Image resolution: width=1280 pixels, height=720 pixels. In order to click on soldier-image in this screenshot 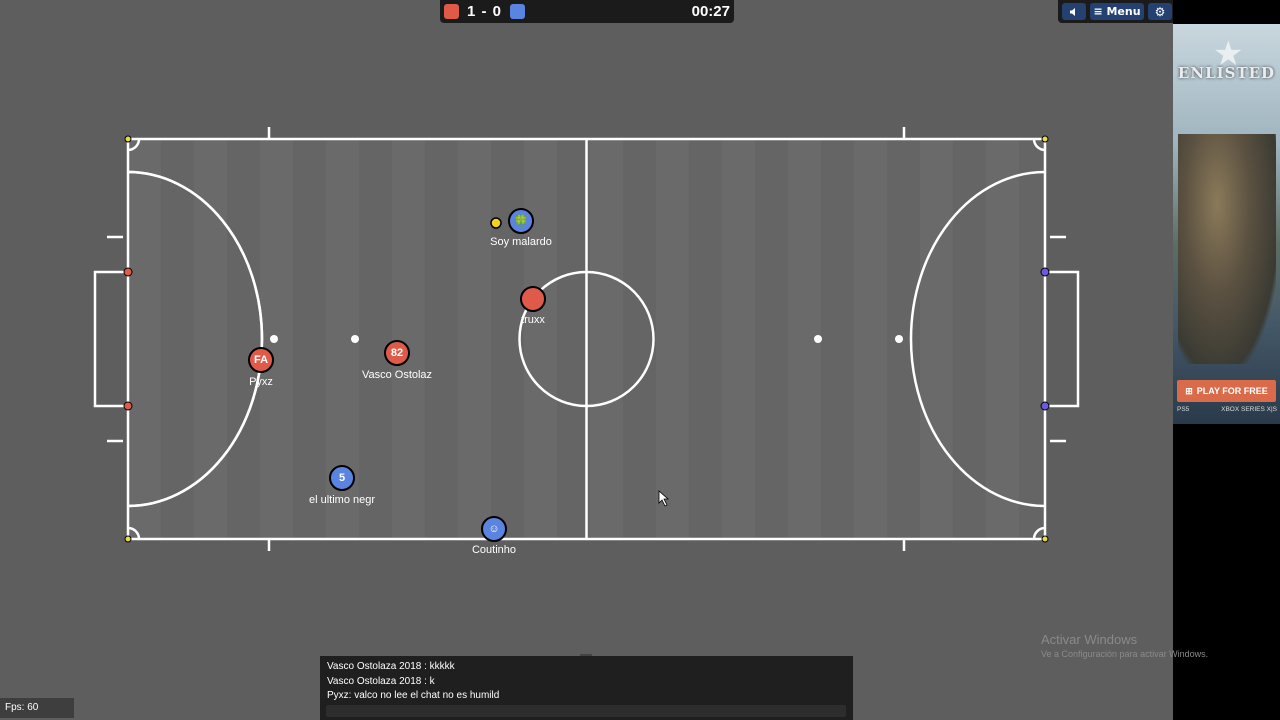, I will do `click(1227, 249)`.